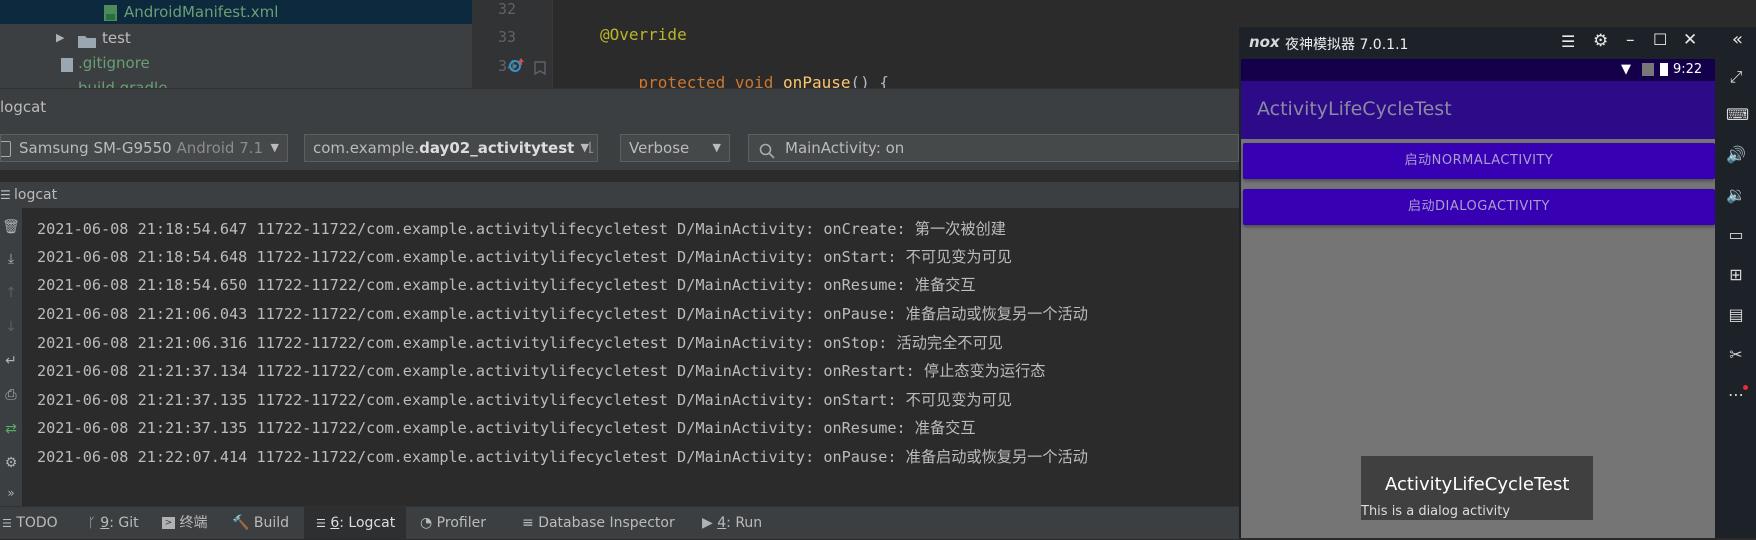  I want to click on tab-build: 🔨 Build, so click(260, 523).